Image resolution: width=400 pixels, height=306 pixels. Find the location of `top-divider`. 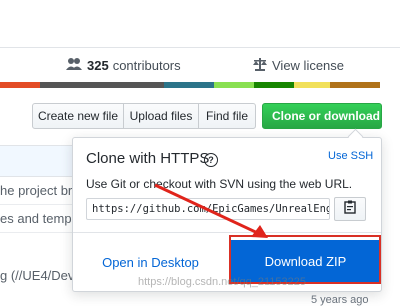

top-divider is located at coordinates (200, 47).